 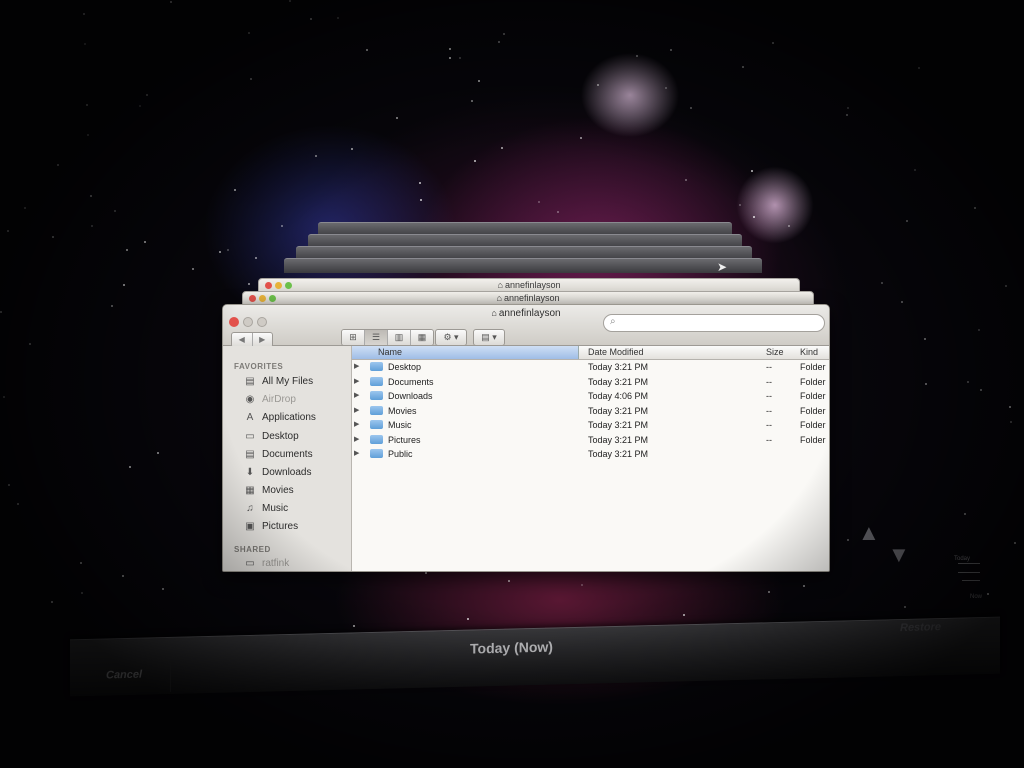 I want to click on sidebar-item-applications: A Applications, so click(x=279, y=420).